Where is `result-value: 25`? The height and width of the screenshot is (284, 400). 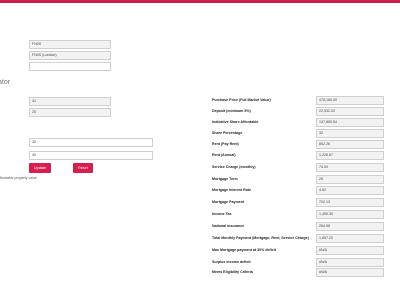
result-value: 25 is located at coordinates (350, 179).